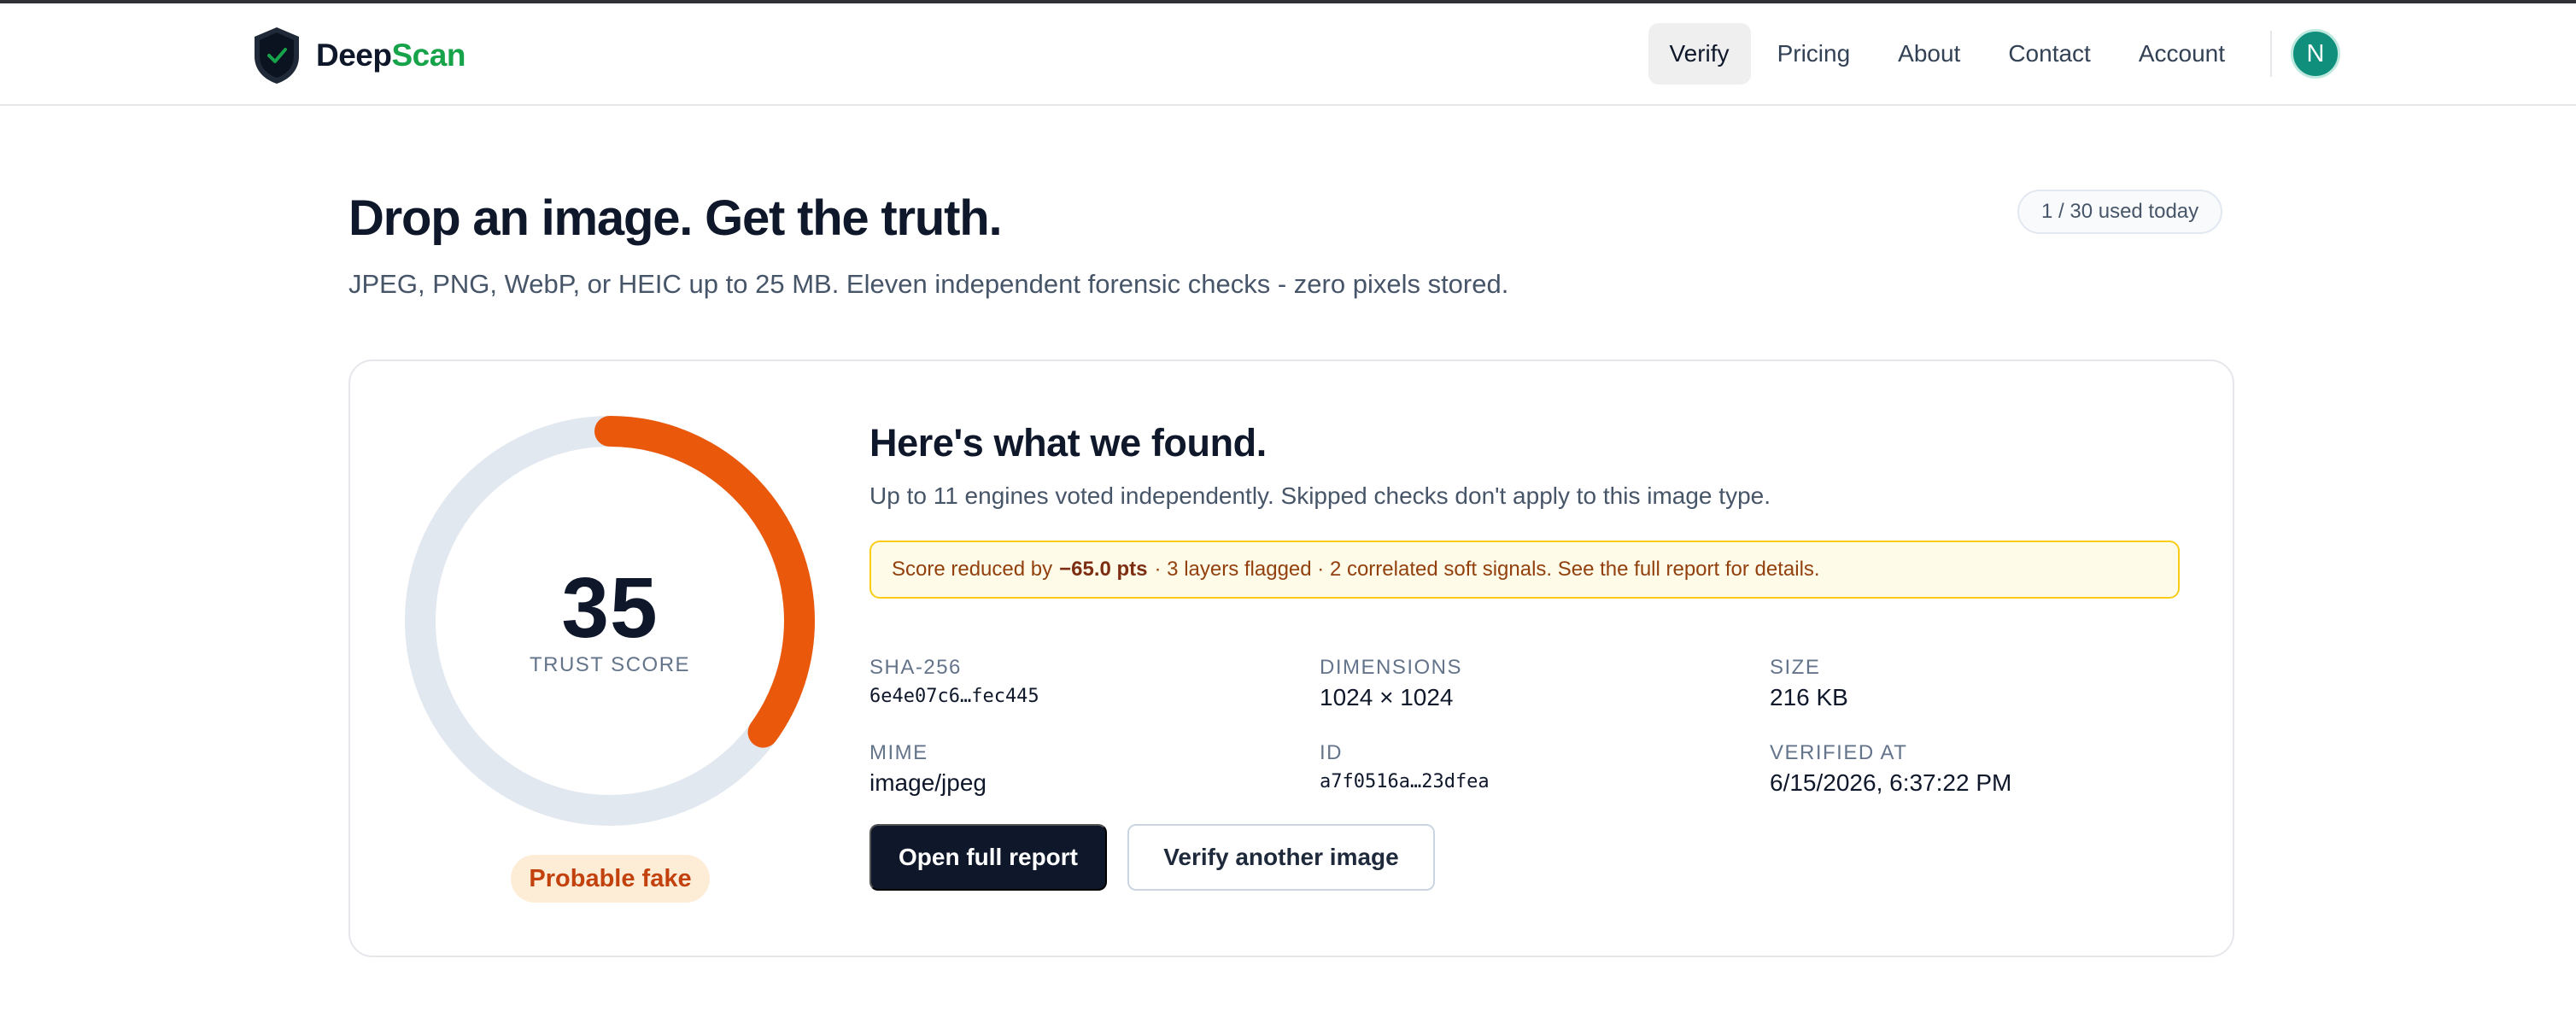 The width and height of the screenshot is (2576, 1023). Describe the element at coordinates (1405, 782) in the screenshot. I see `id-value: a7f0516a…23dfea` at that location.